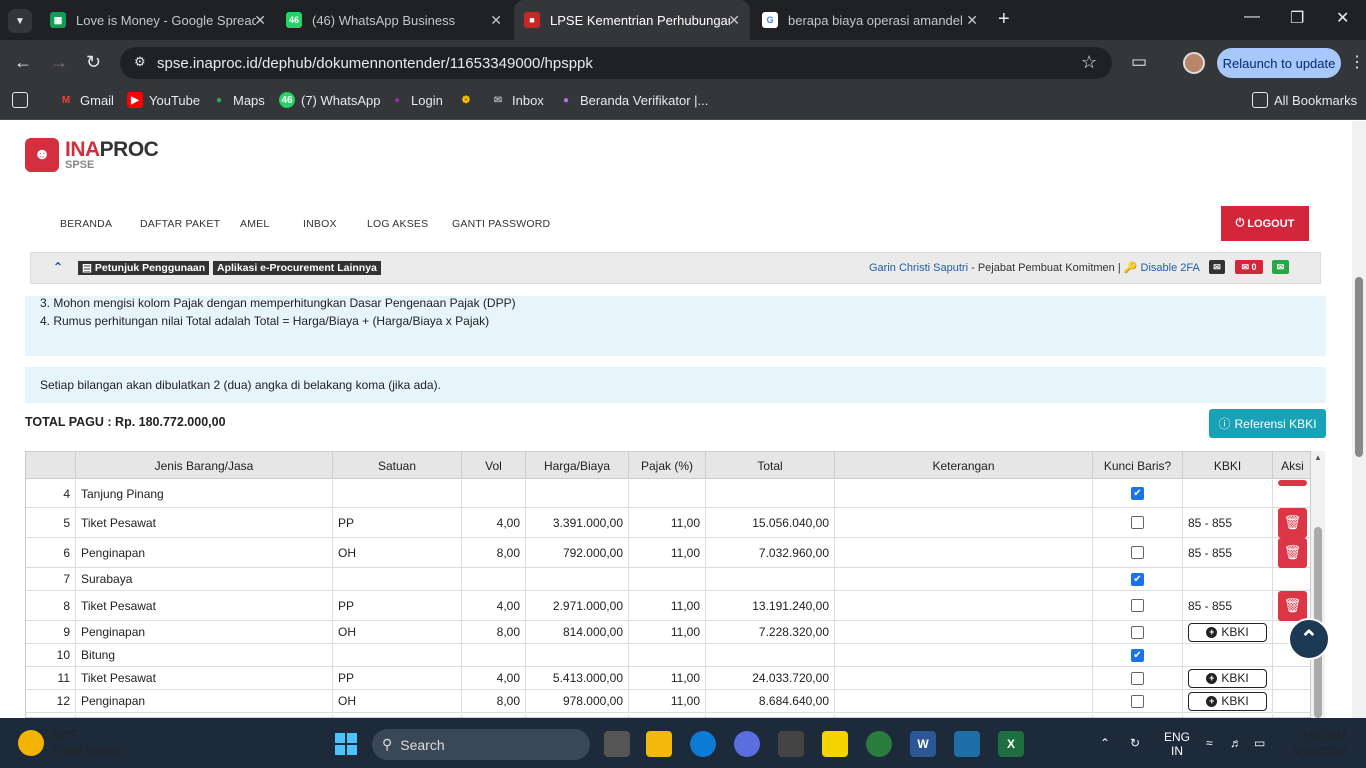 The width and height of the screenshot is (1366, 768). I want to click on cell-harga: 814.000,00, so click(577, 632).